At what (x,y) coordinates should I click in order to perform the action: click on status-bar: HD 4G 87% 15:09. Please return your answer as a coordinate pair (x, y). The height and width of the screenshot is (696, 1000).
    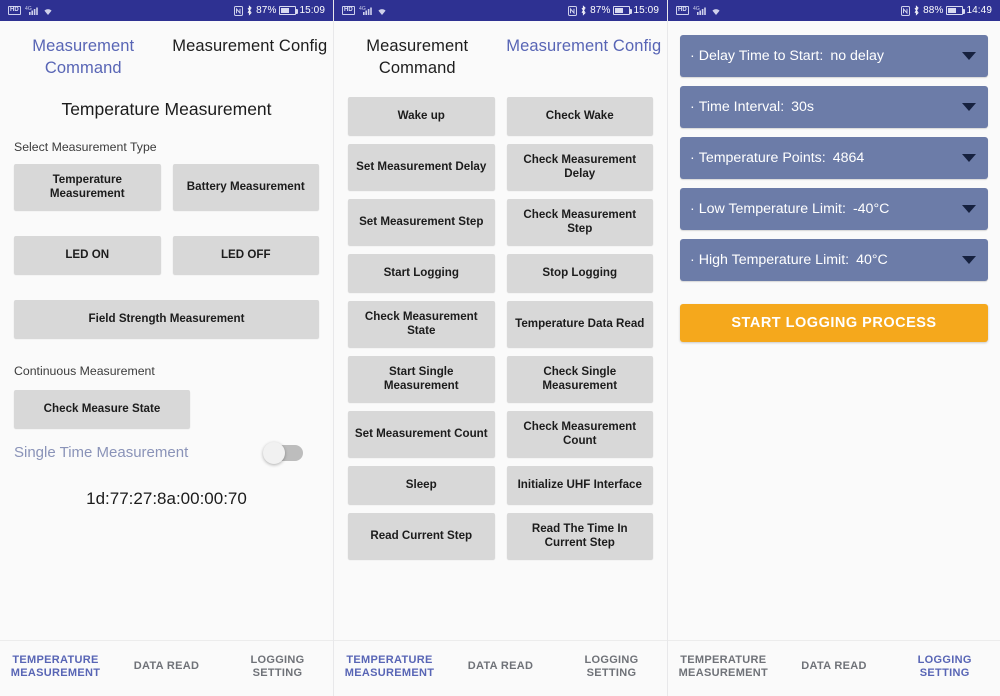
    Looking at the image, I should click on (500, 10).